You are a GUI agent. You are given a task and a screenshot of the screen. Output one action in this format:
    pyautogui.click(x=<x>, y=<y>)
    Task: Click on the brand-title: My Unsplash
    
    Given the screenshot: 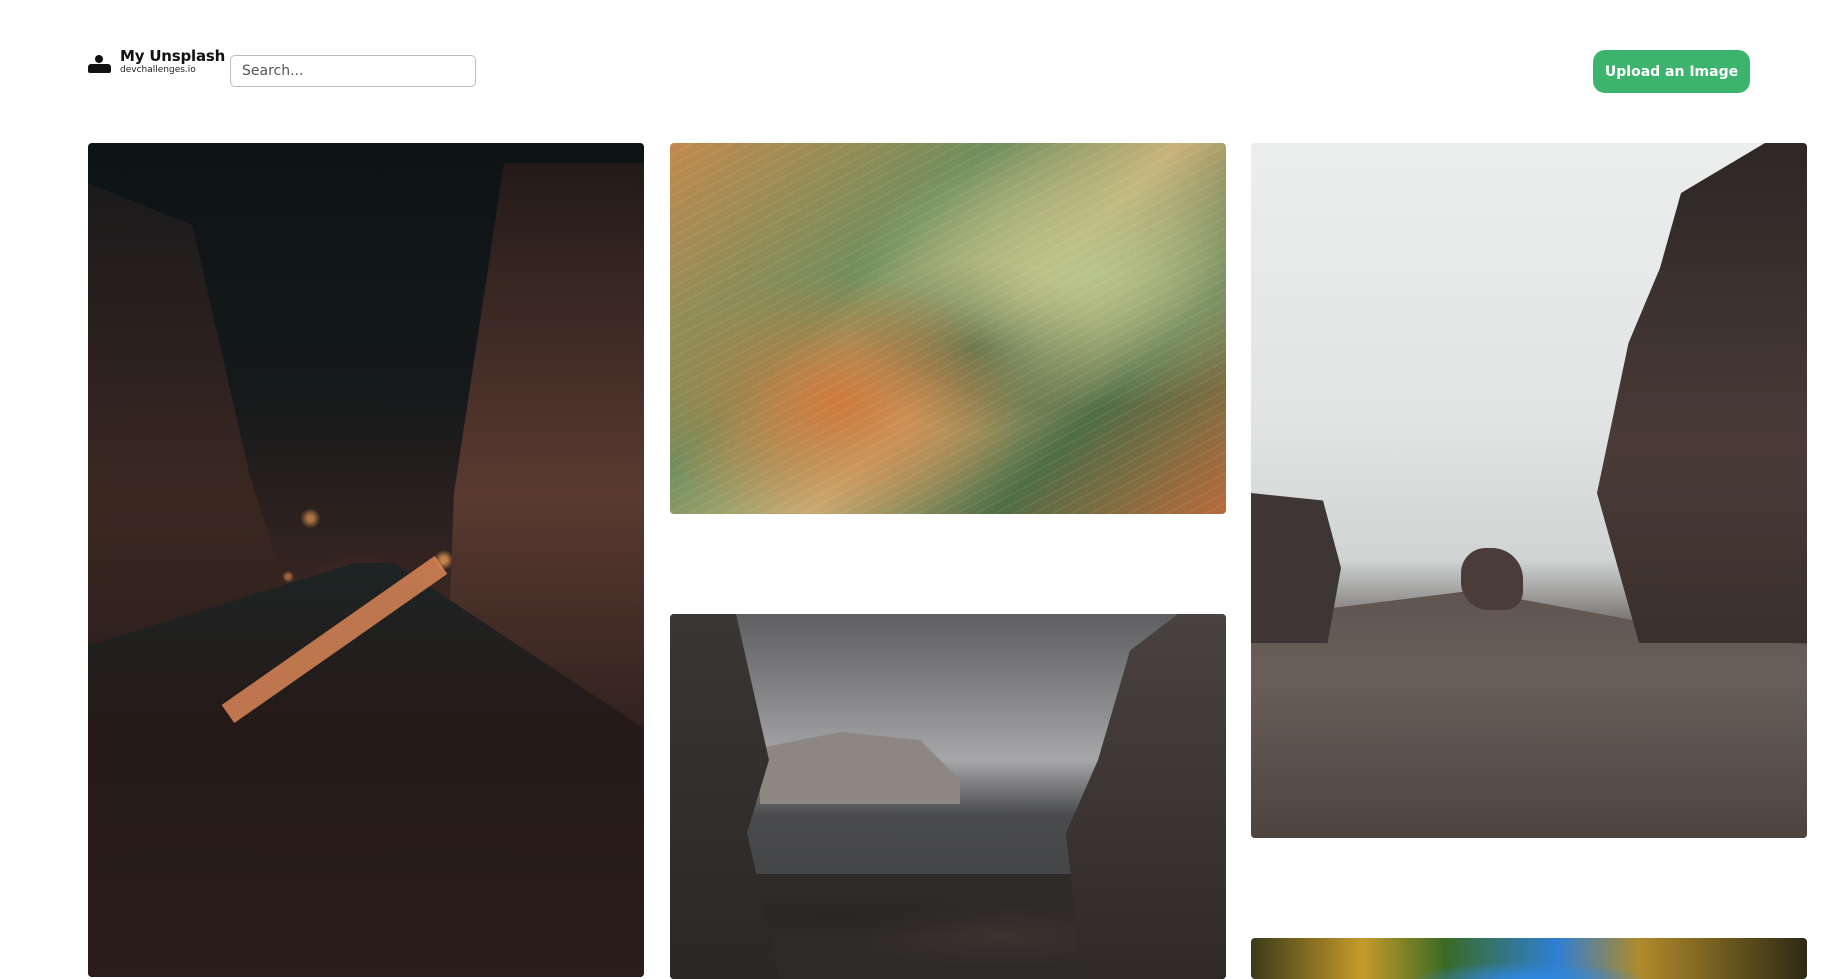 What is the action you would take?
    pyautogui.click(x=173, y=56)
    